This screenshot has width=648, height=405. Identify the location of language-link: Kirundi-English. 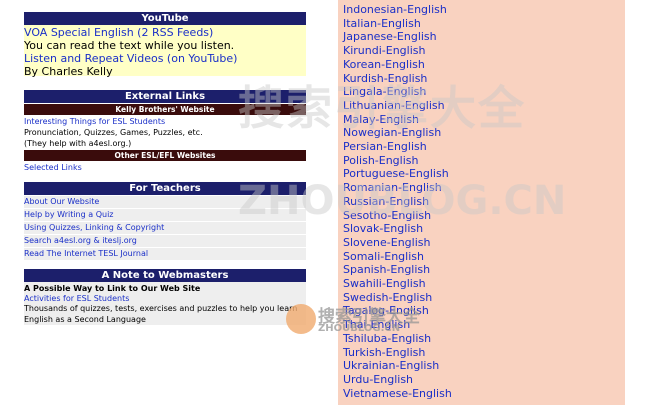
(481, 51).